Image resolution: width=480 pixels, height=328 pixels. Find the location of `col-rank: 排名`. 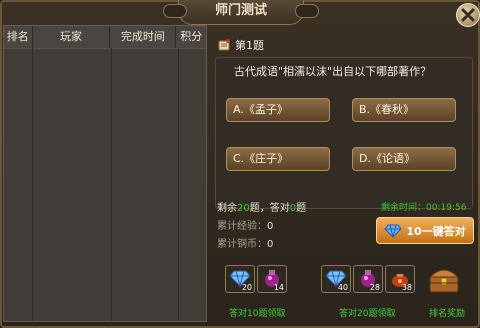

col-rank: 排名 is located at coordinates (18, 37).